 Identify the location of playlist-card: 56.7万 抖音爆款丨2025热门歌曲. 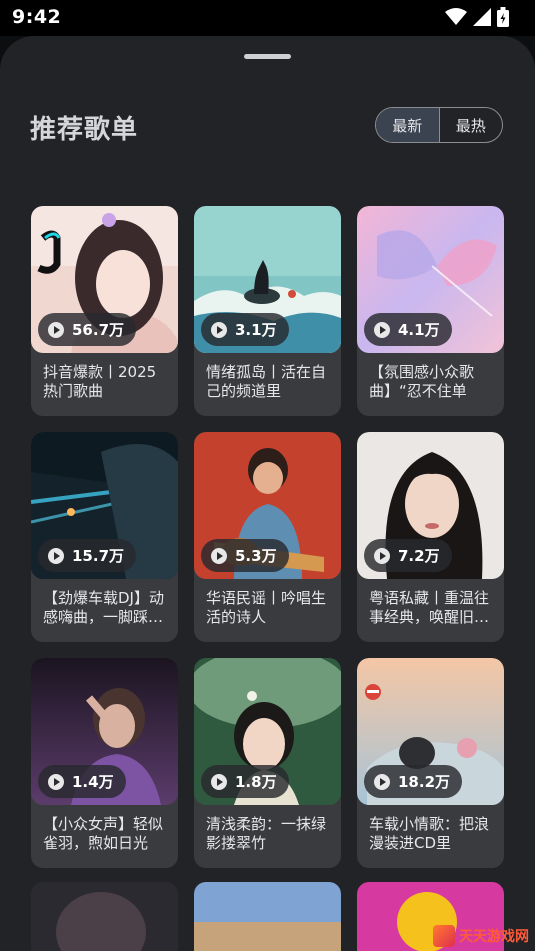
(104, 311).